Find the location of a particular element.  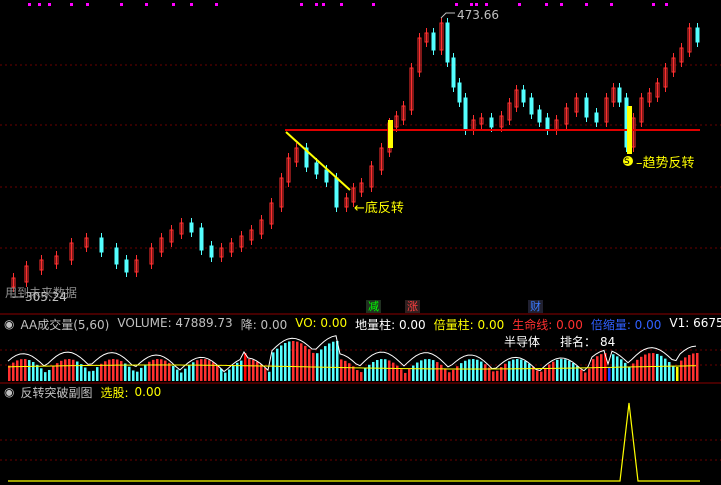

rank-value: 84 is located at coordinates (608, 342).